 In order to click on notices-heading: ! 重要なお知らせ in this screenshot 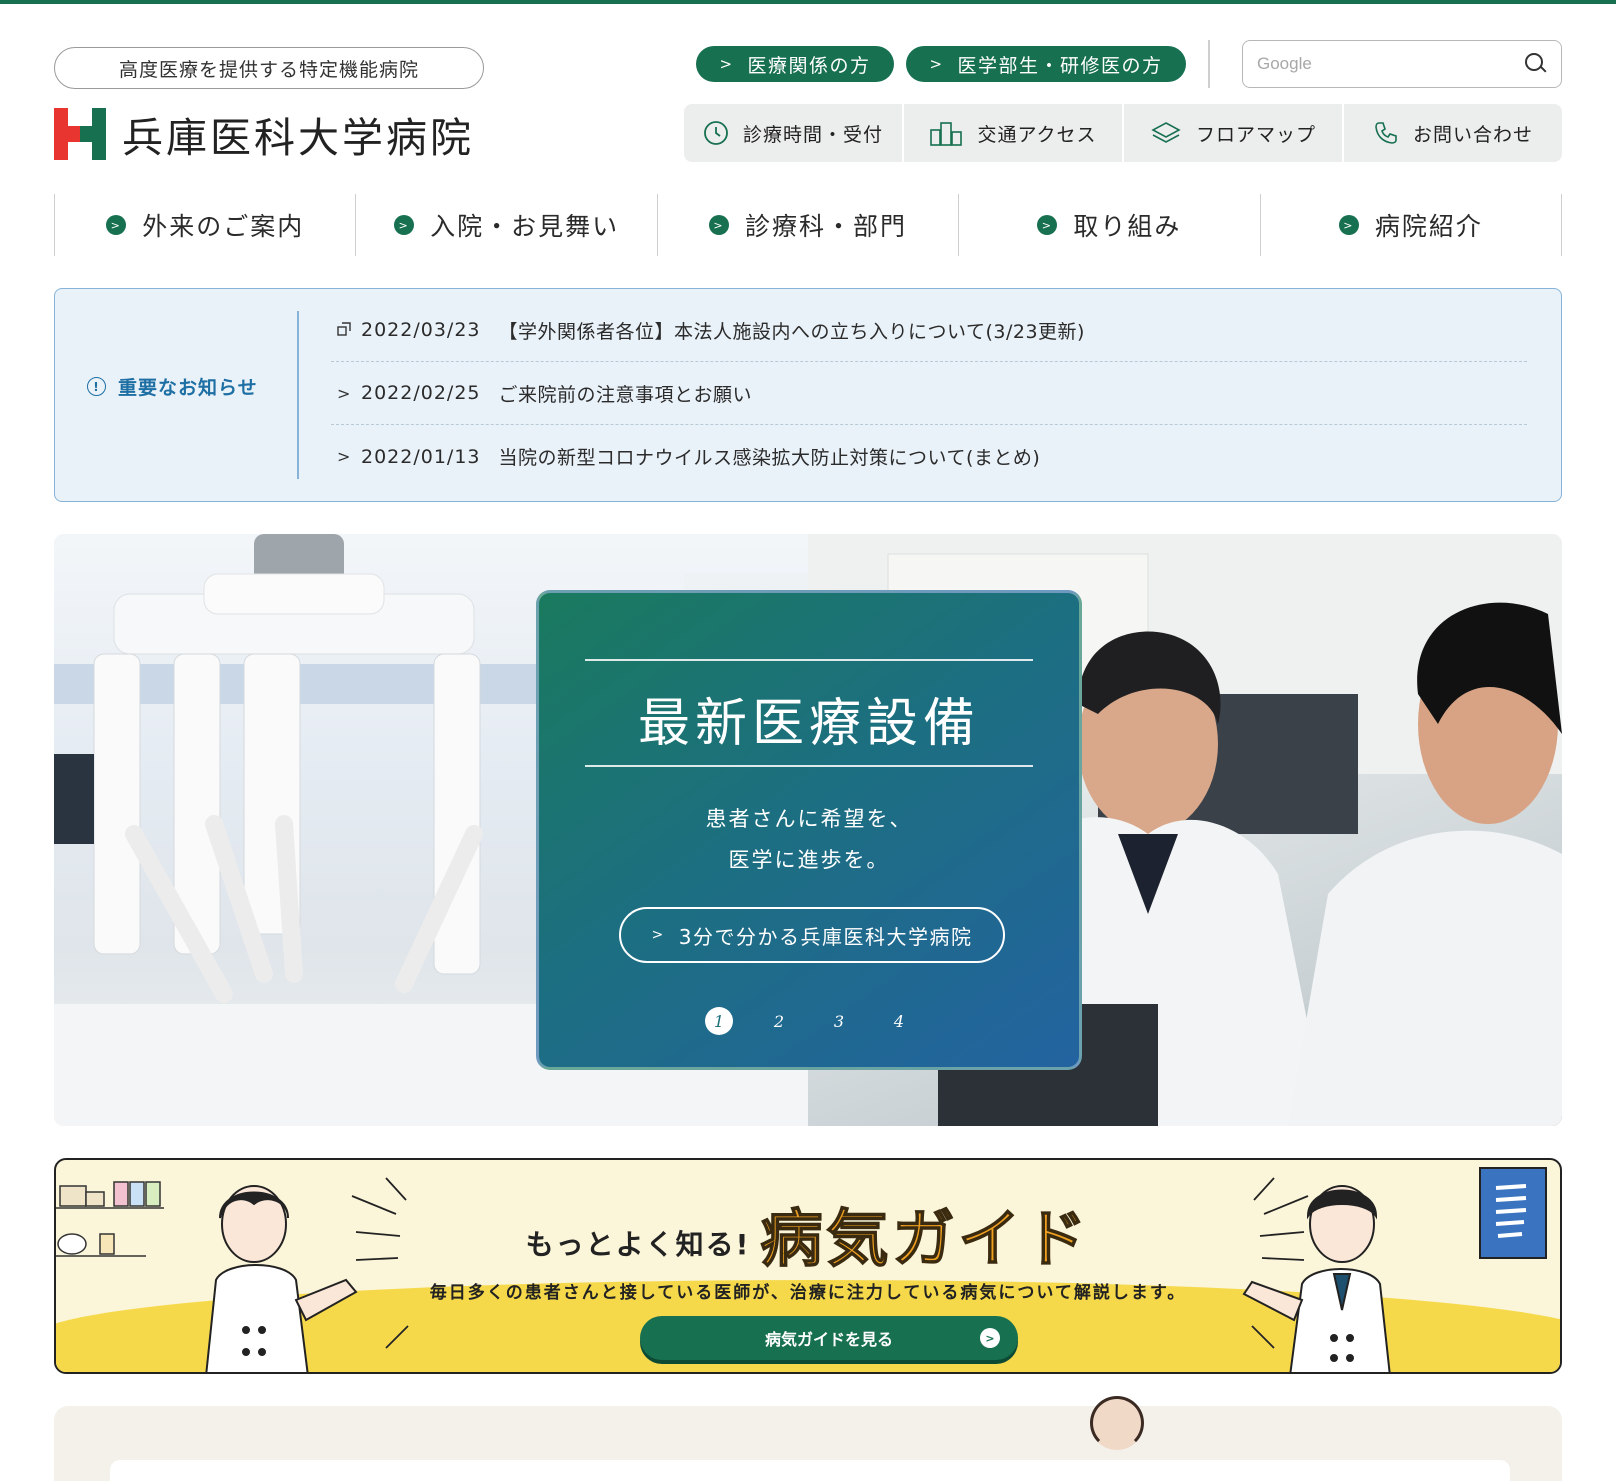, I will do `click(172, 386)`.